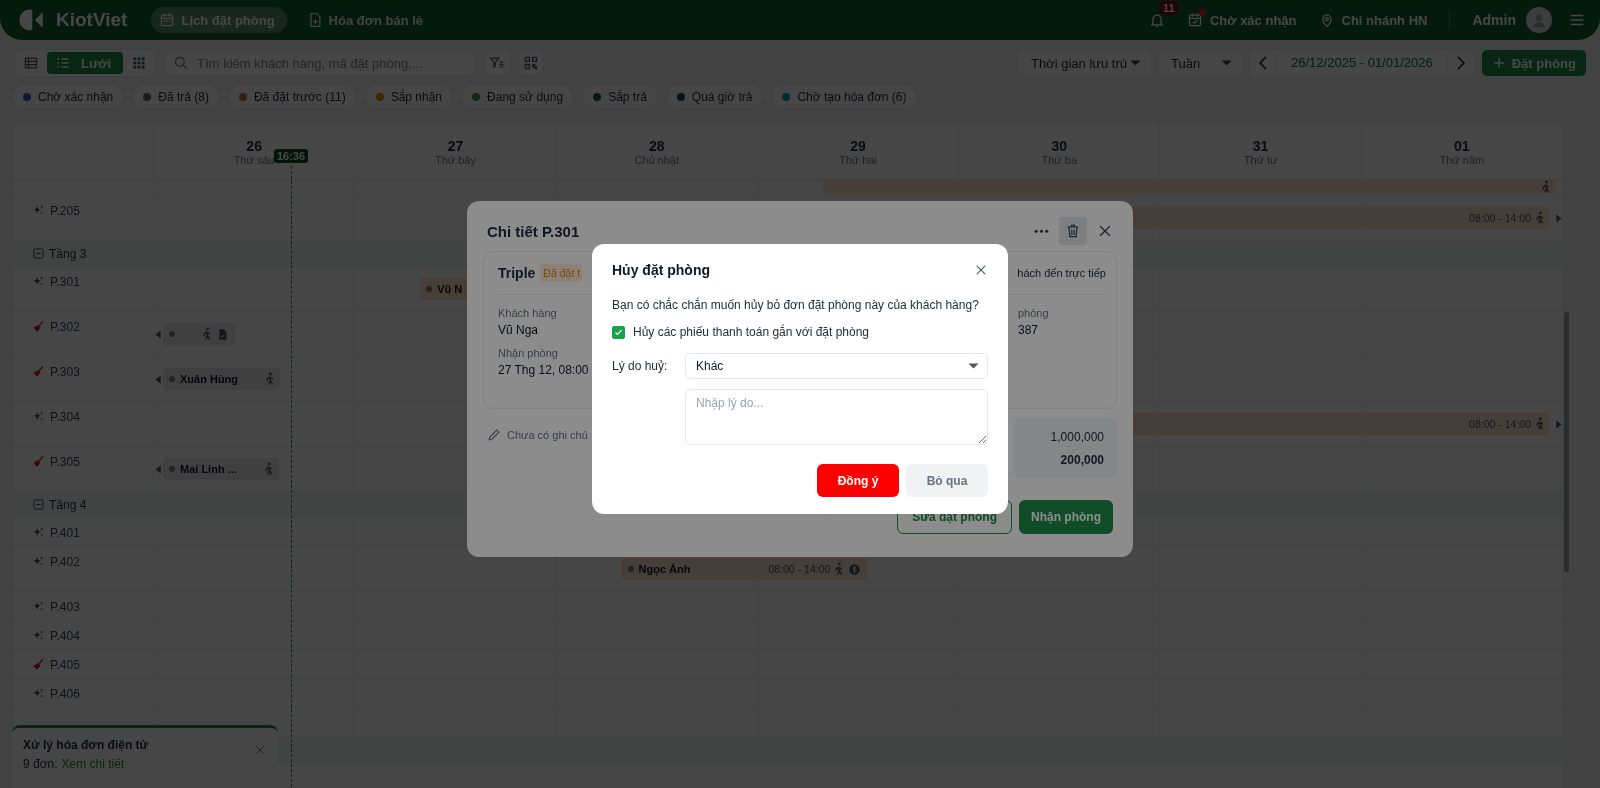 This screenshot has height=788, width=1600. What do you see at coordinates (518, 96) in the screenshot?
I see `status-filter-chip: Đang sử dụng` at bounding box center [518, 96].